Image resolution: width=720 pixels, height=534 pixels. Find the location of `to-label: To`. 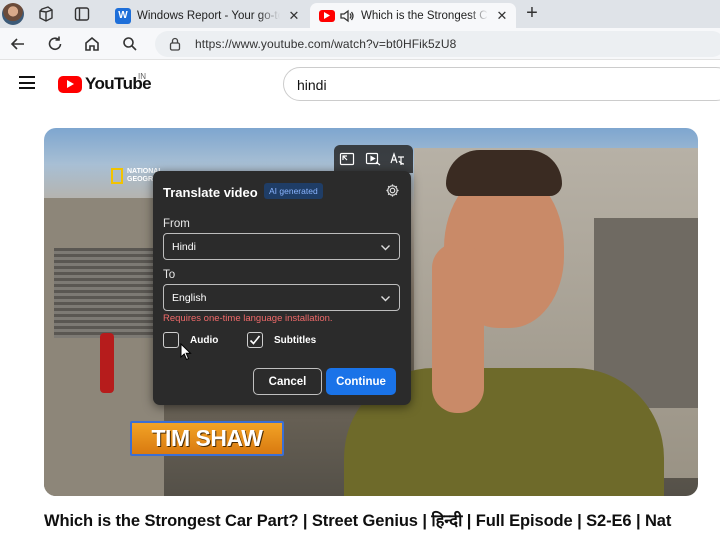

to-label: To is located at coordinates (169, 275).